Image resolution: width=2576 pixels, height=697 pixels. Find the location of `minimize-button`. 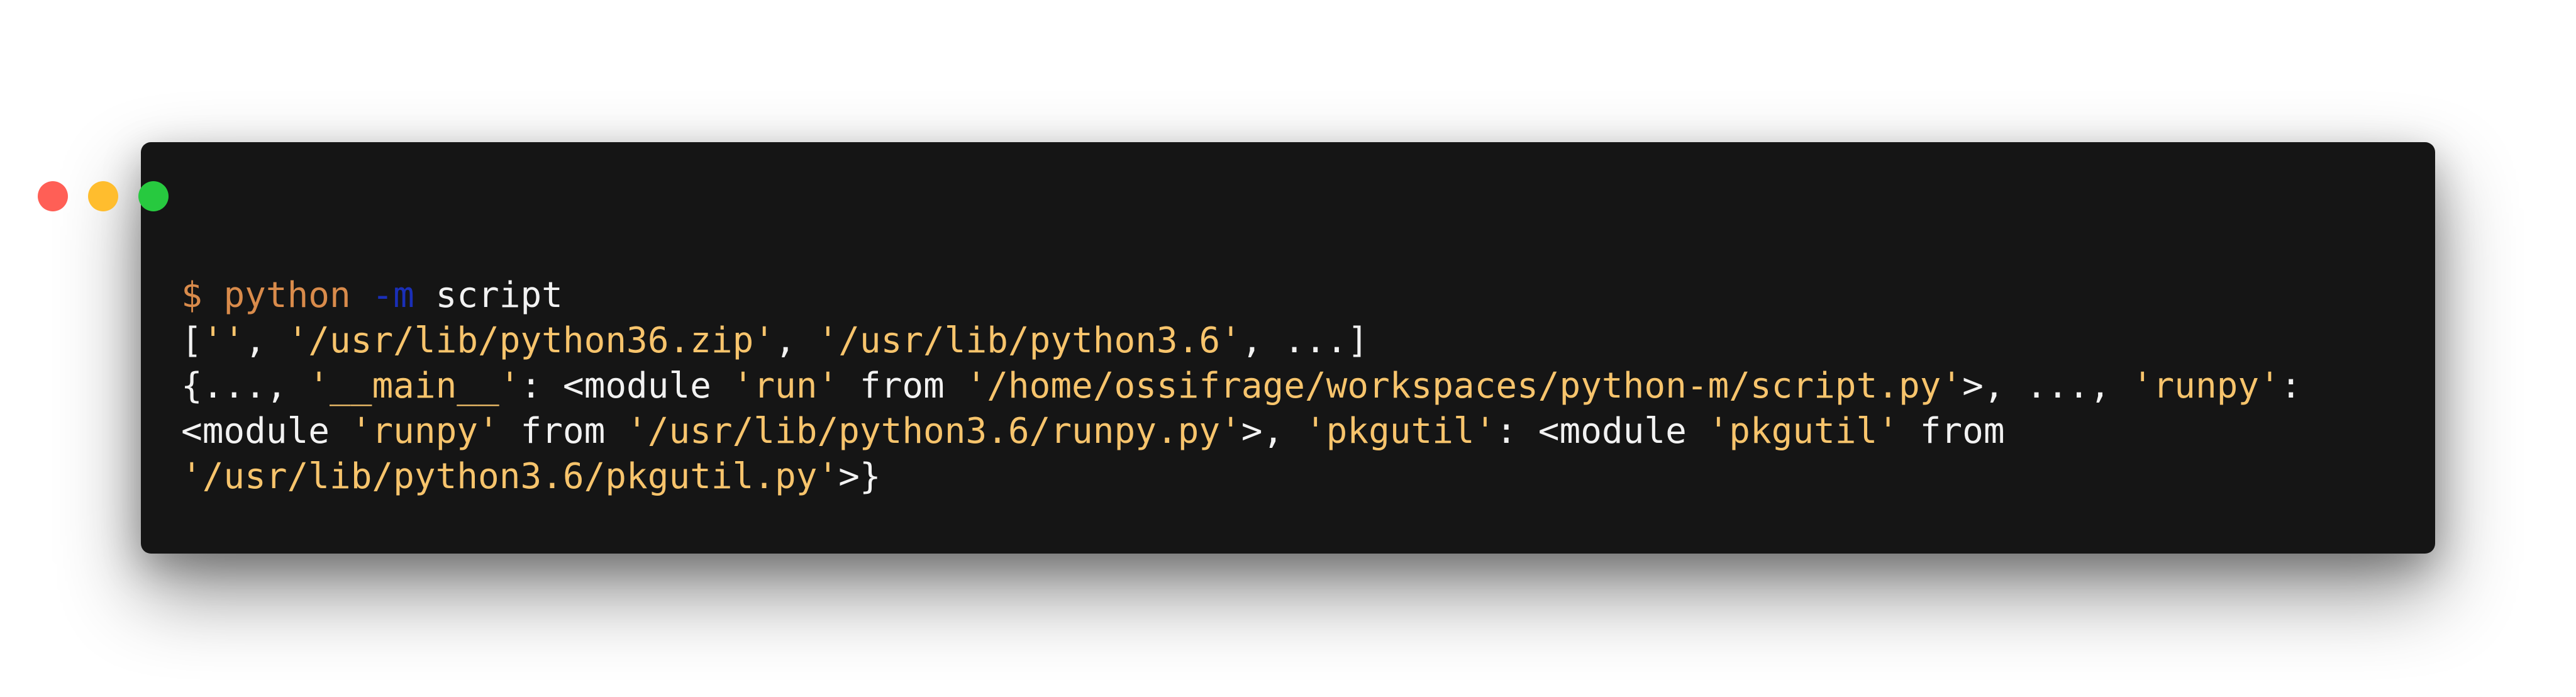

minimize-button is located at coordinates (103, 196).